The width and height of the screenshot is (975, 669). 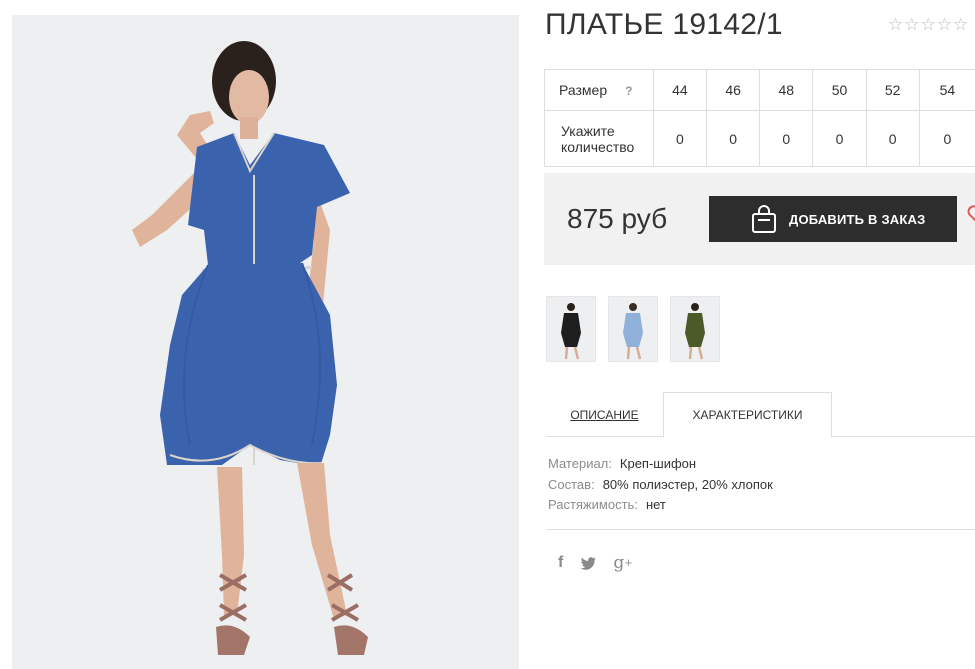 What do you see at coordinates (760, 529) in the screenshot?
I see `divider` at bounding box center [760, 529].